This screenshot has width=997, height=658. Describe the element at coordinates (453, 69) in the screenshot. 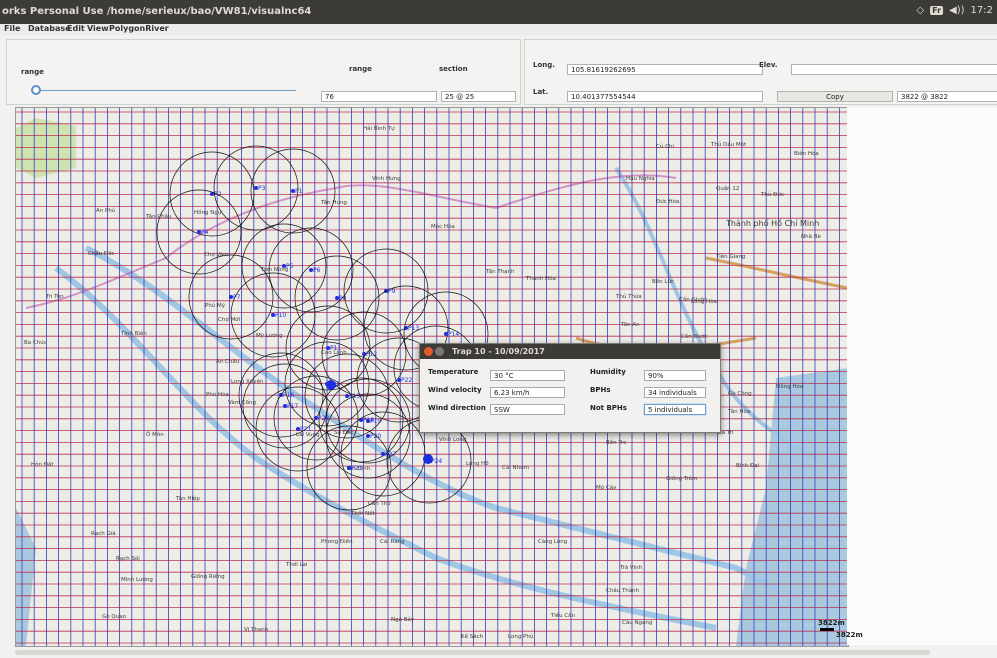

I see `section-header: section` at that location.